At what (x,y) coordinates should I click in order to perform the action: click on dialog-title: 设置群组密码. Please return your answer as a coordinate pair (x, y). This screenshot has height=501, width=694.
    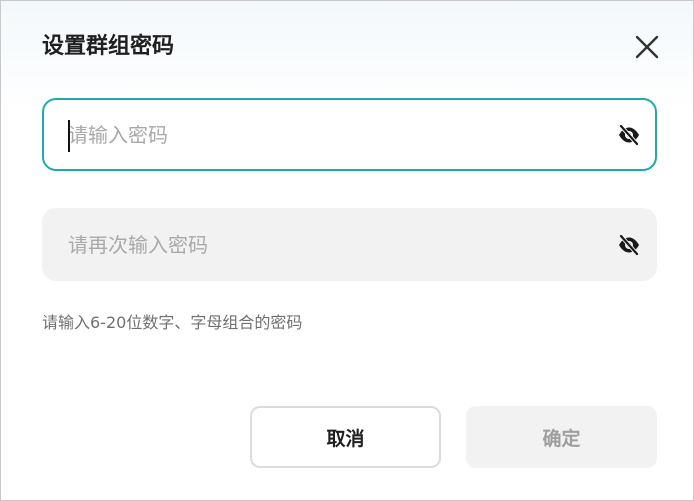
    Looking at the image, I should click on (108, 46).